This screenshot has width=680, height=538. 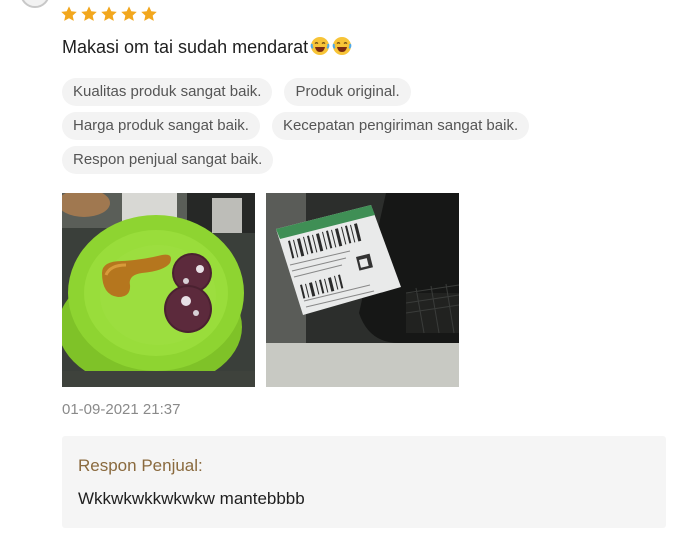 What do you see at coordinates (185, 47) in the screenshot?
I see `review-comment-text: Makasi om tai sudah mendarat` at bounding box center [185, 47].